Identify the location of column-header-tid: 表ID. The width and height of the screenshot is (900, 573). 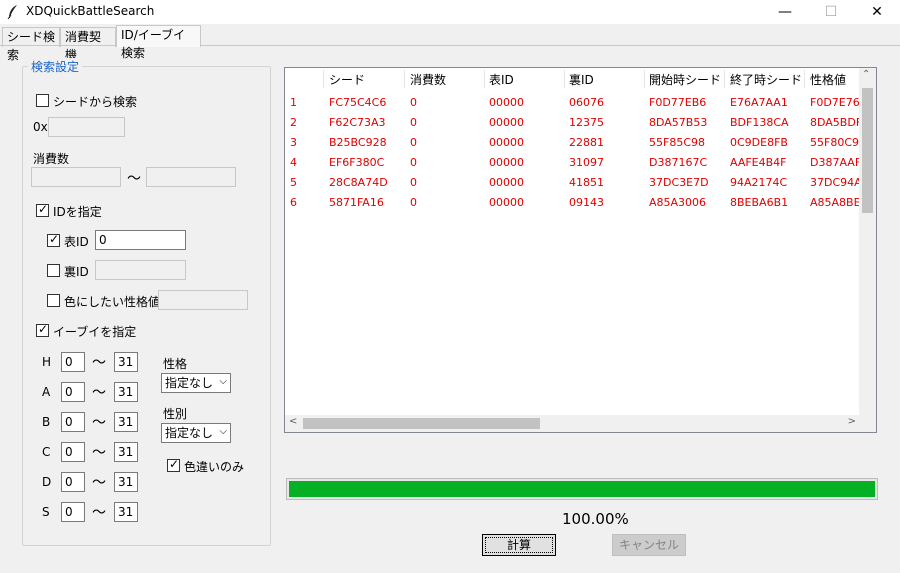
(501, 79).